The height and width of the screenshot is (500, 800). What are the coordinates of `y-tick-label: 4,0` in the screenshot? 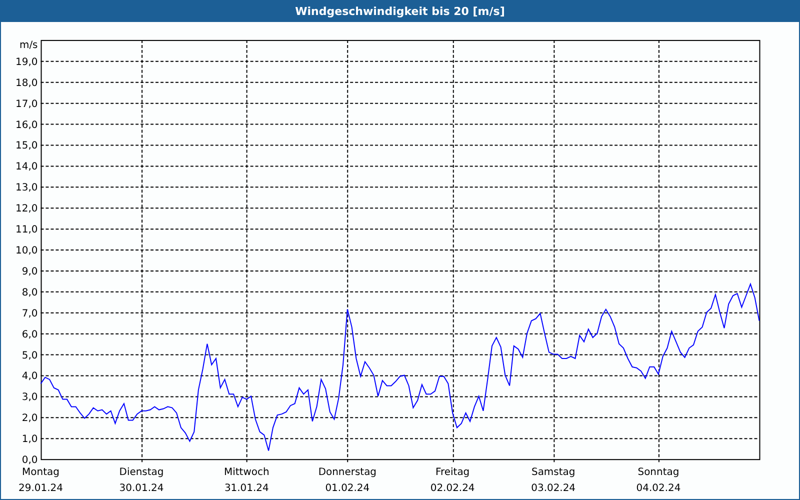 It's located at (30, 376).